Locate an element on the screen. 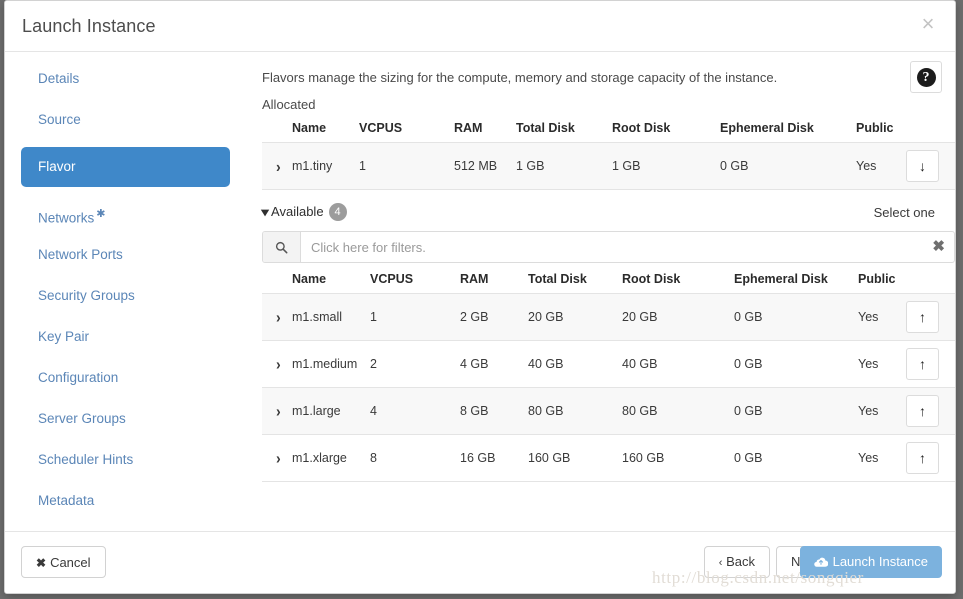 The image size is (963, 599). sidebar-item-label: Security Groups is located at coordinates (86, 295).